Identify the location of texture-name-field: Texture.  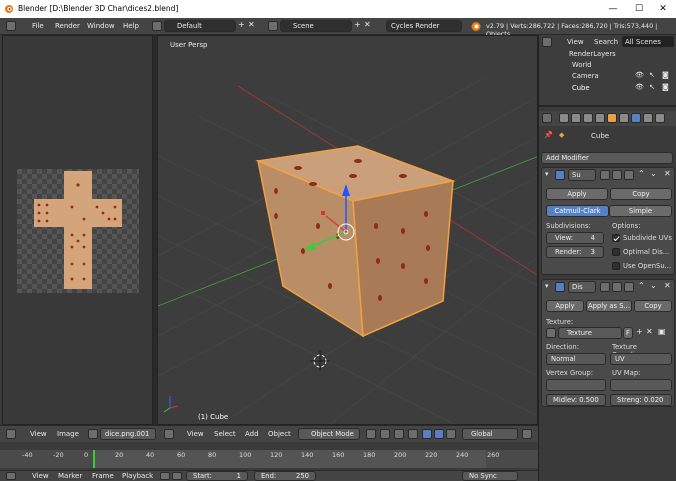
(590, 333).